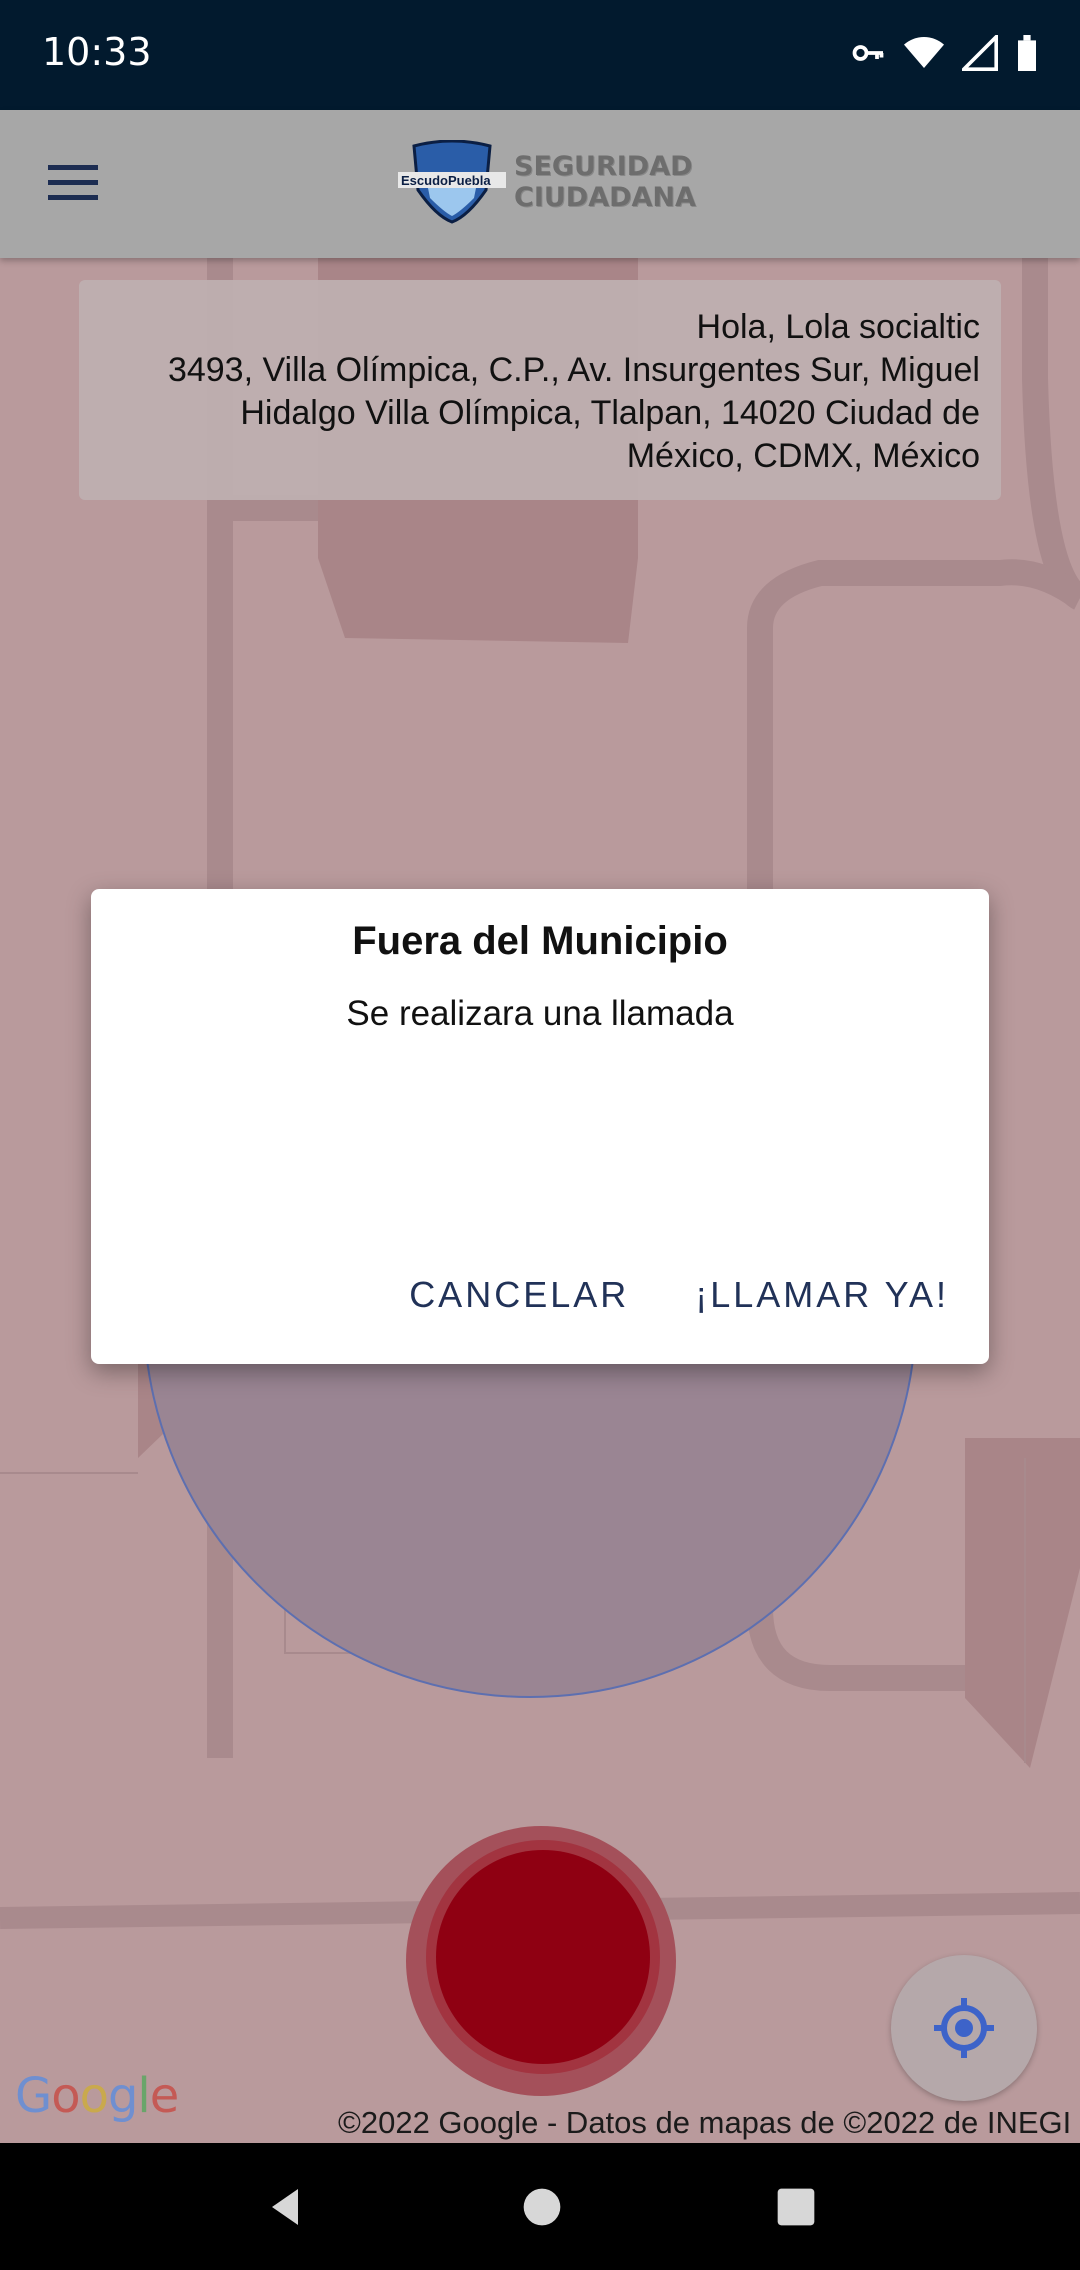 The height and width of the screenshot is (2270, 1080). What do you see at coordinates (796, 2207) in the screenshot?
I see `recents-icon` at bounding box center [796, 2207].